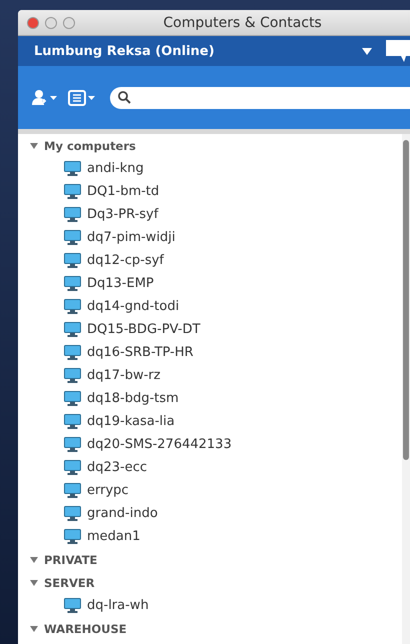 The width and height of the screenshot is (410, 644). Describe the element at coordinates (216, 605) in the screenshot. I see `computer-item: dq-lra-wh` at that location.